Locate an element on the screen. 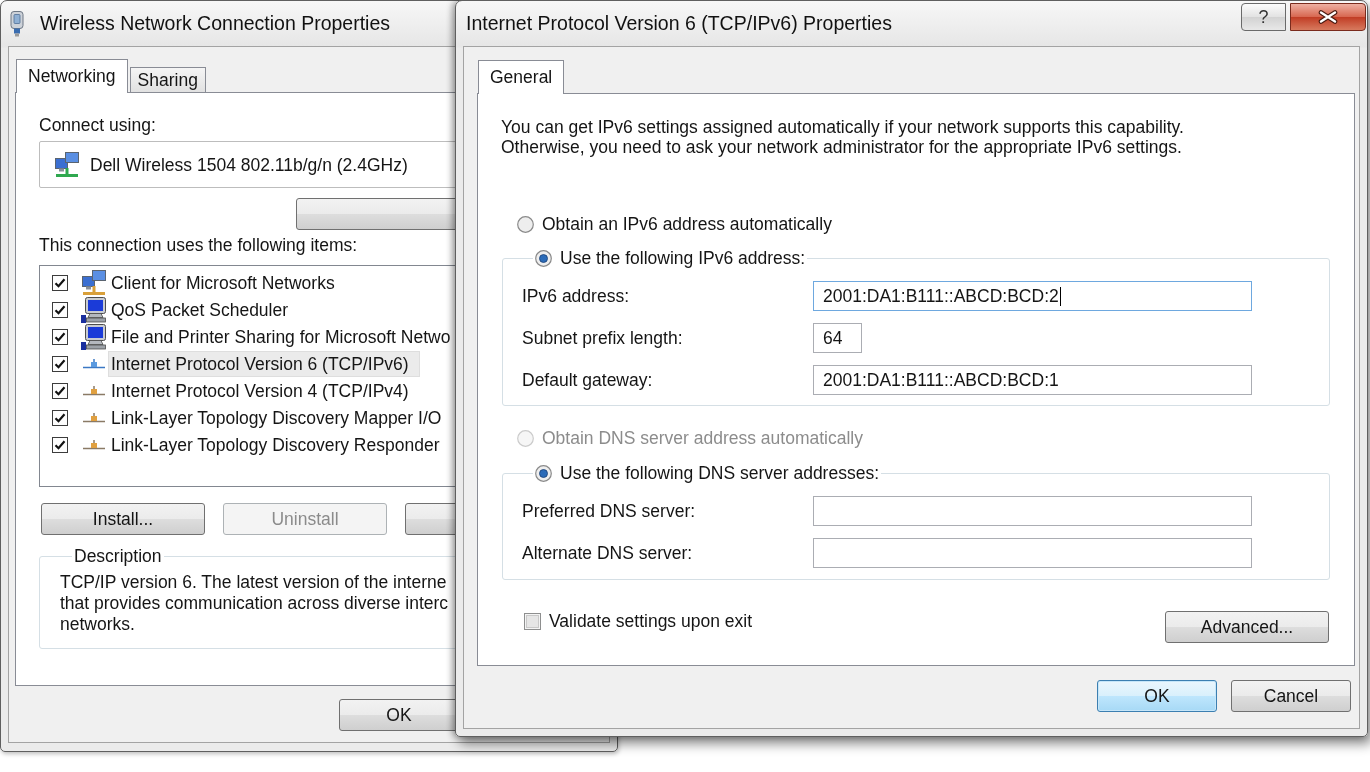 The image size is (1370, 772). close-icon is located at coordinates (1328, 17).